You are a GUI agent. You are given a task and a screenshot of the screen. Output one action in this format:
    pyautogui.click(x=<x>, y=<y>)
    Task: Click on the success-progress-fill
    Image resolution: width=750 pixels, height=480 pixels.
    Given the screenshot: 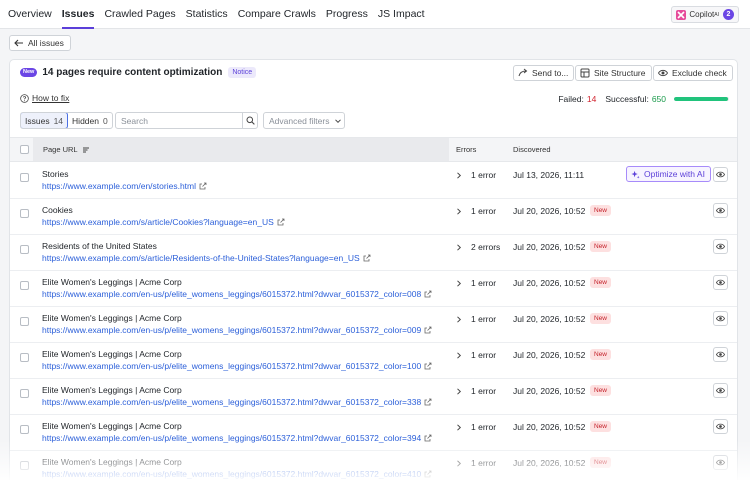 What is the action you would take?
    pyautogui.click(x=701, y=99)
    